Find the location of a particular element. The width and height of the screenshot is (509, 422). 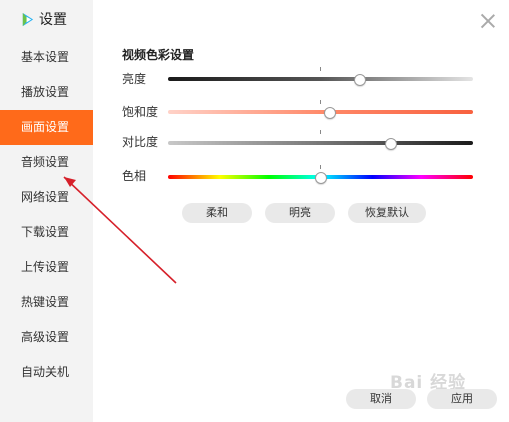

contrast-slider is located at coordinates (320, 143).